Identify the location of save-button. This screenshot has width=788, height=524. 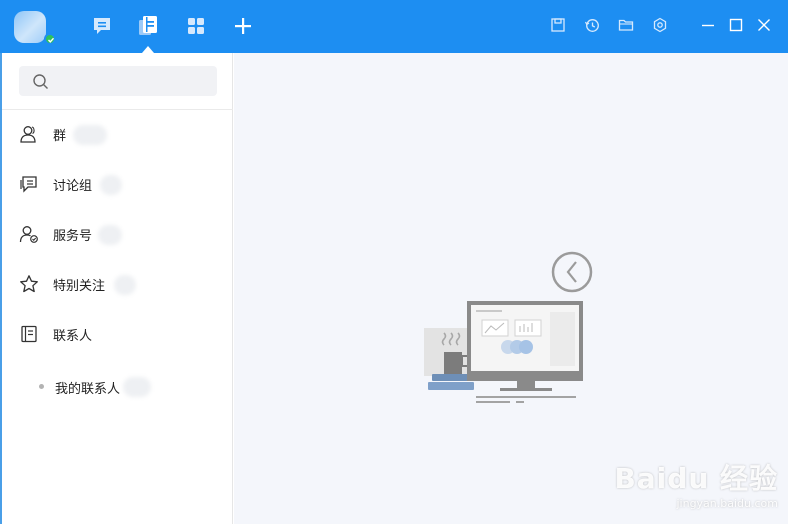
(558, 27).